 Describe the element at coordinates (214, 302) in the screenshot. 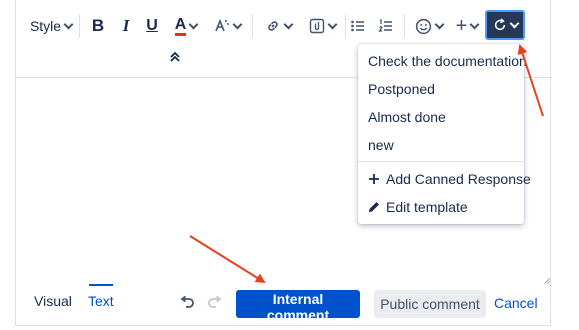

I see `redo-icon` at that location.